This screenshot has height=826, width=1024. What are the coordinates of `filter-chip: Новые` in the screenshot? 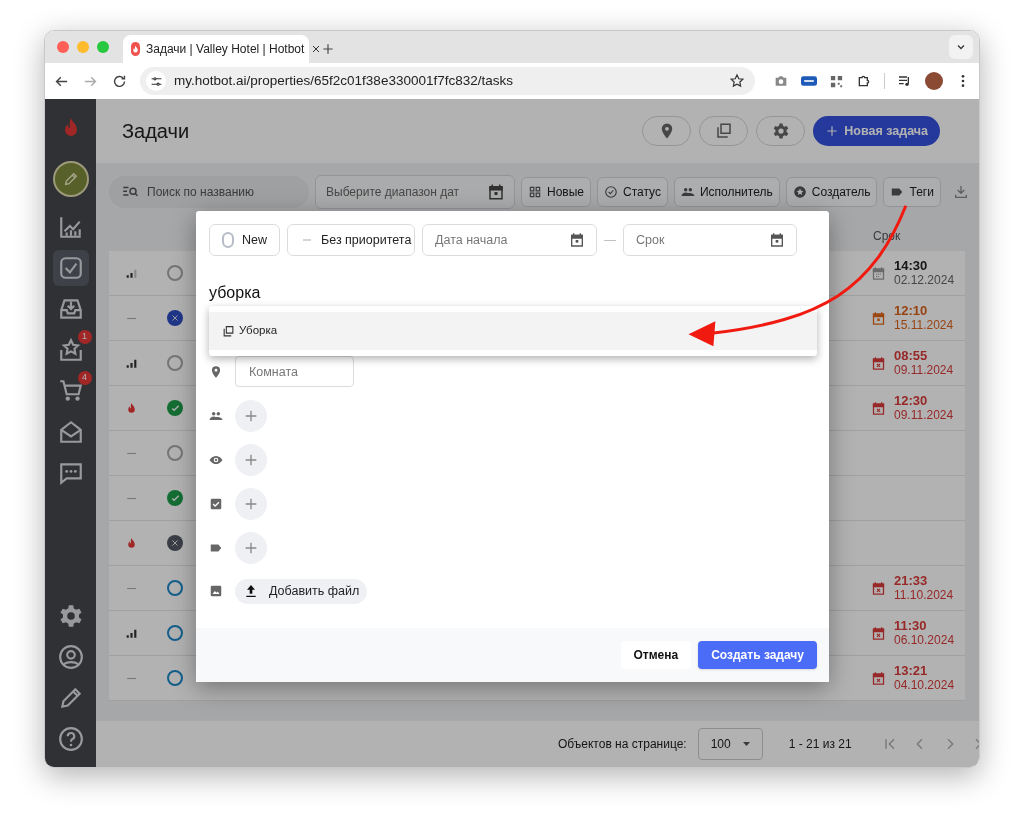 It's located at (556, 192).